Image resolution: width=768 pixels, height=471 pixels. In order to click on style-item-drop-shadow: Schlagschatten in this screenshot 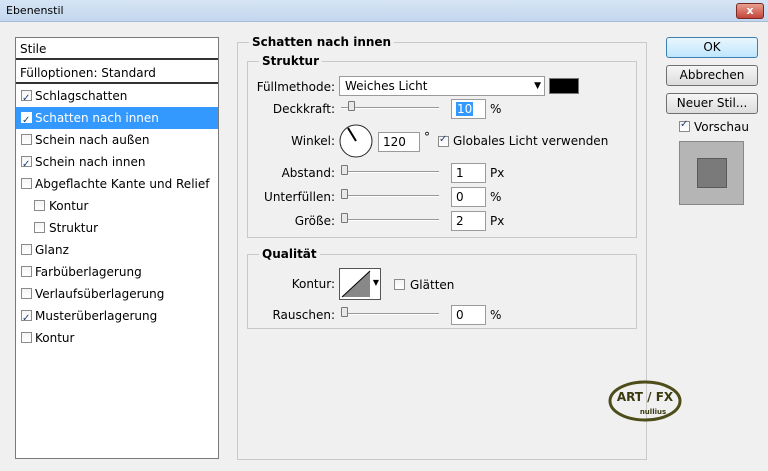, I will do `click(117, 97)`.